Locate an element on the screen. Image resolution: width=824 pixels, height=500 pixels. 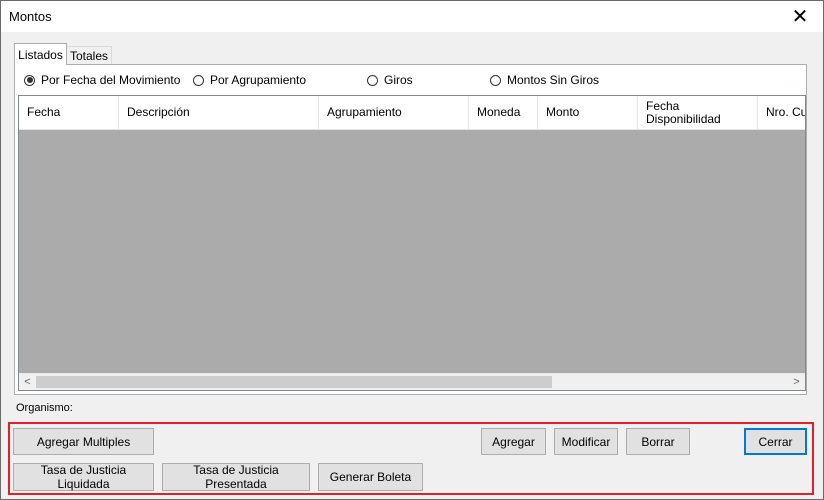
radio-label: Giros is located at coordinates (398, 80).